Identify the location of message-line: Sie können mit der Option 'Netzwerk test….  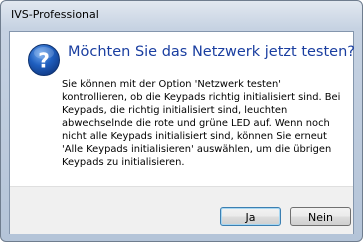
(171, 84).